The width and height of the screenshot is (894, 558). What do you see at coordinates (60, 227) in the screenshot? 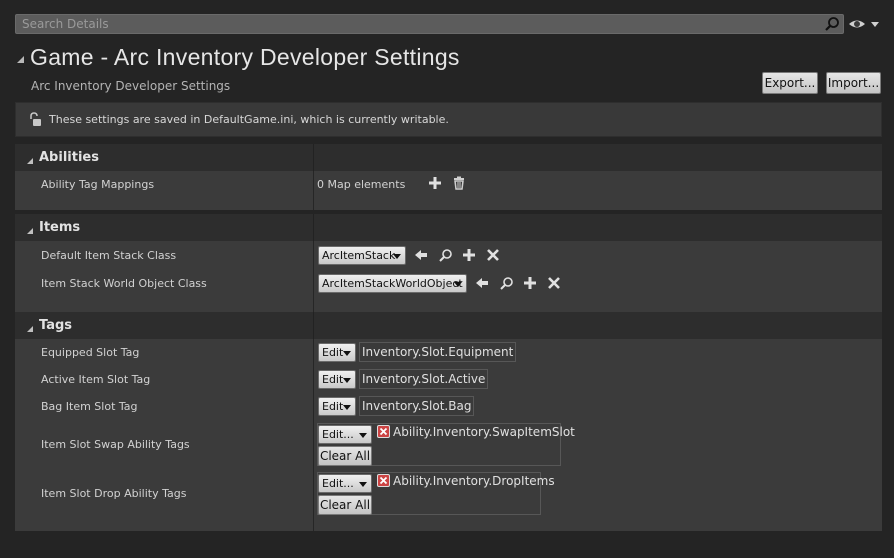
I see `category-title: Items` at bounding box center [60, 227].